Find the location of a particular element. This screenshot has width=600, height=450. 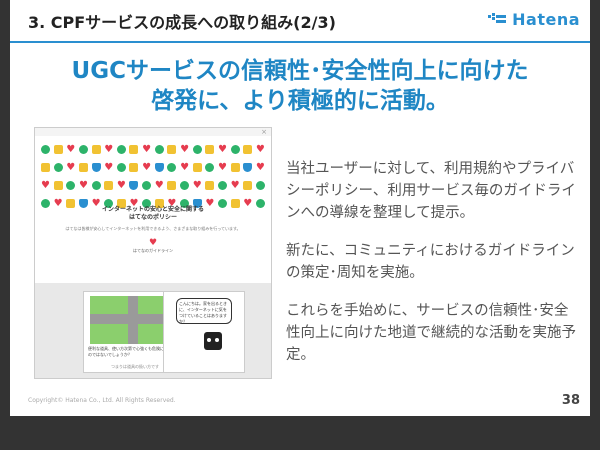

header-divider is located at coordinates (300, 42).